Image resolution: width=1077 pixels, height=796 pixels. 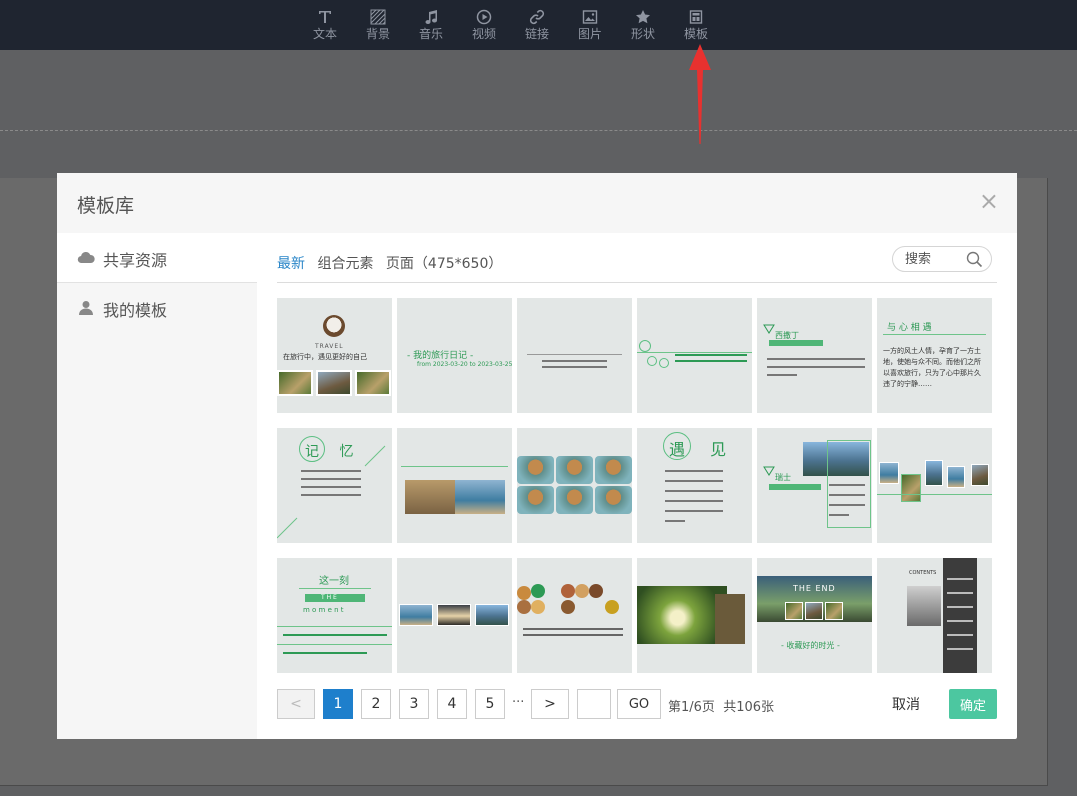 I want to click on template-thumb-food-circles, so click(x=574, y=615).